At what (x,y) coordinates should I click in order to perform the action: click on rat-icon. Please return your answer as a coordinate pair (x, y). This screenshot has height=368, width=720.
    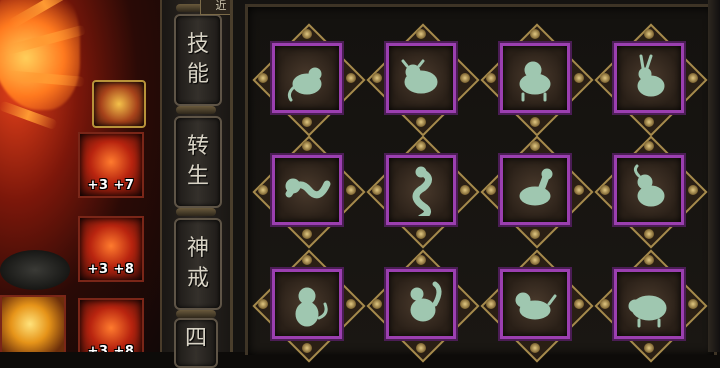
    Looking at the image, I should click on (307, 78).